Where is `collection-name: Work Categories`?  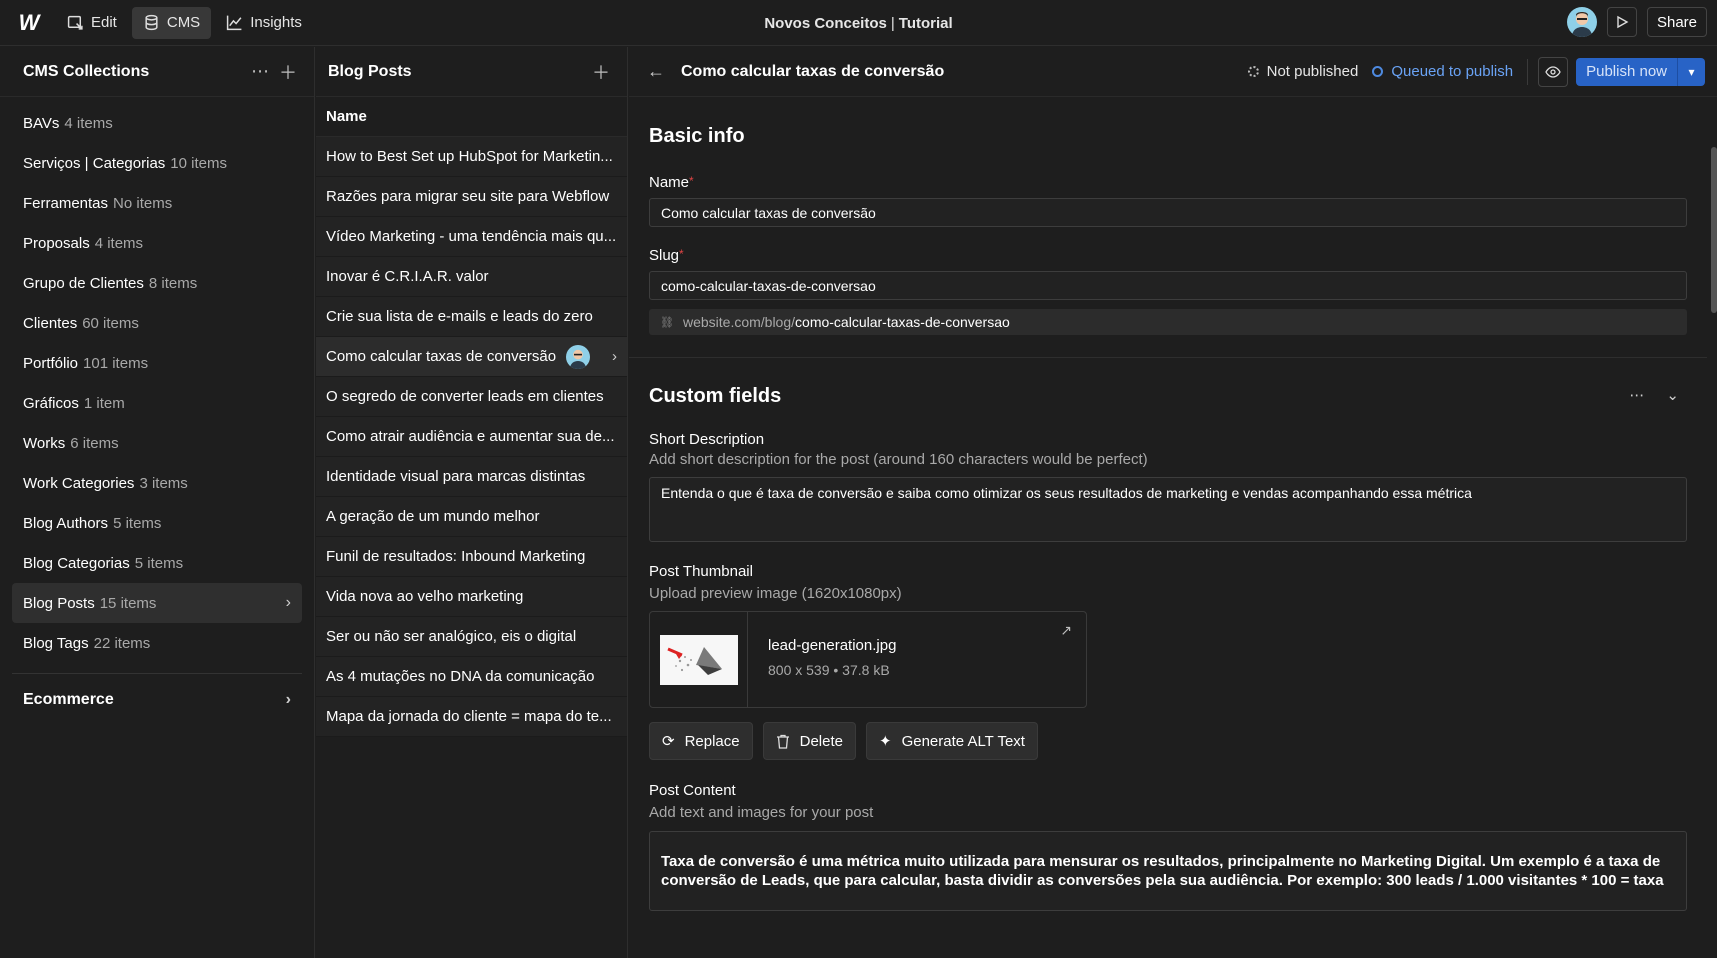 collection-name: Work Categories is located at coordinates (79, 483).